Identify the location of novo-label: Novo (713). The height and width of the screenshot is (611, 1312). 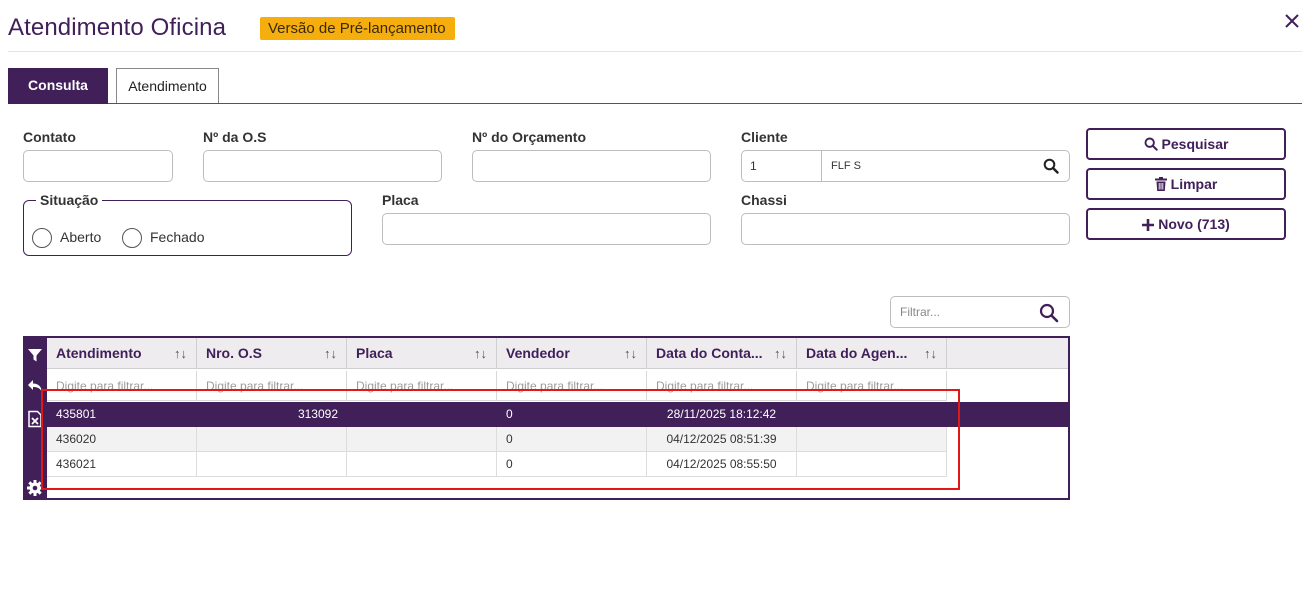
(1194, 224).